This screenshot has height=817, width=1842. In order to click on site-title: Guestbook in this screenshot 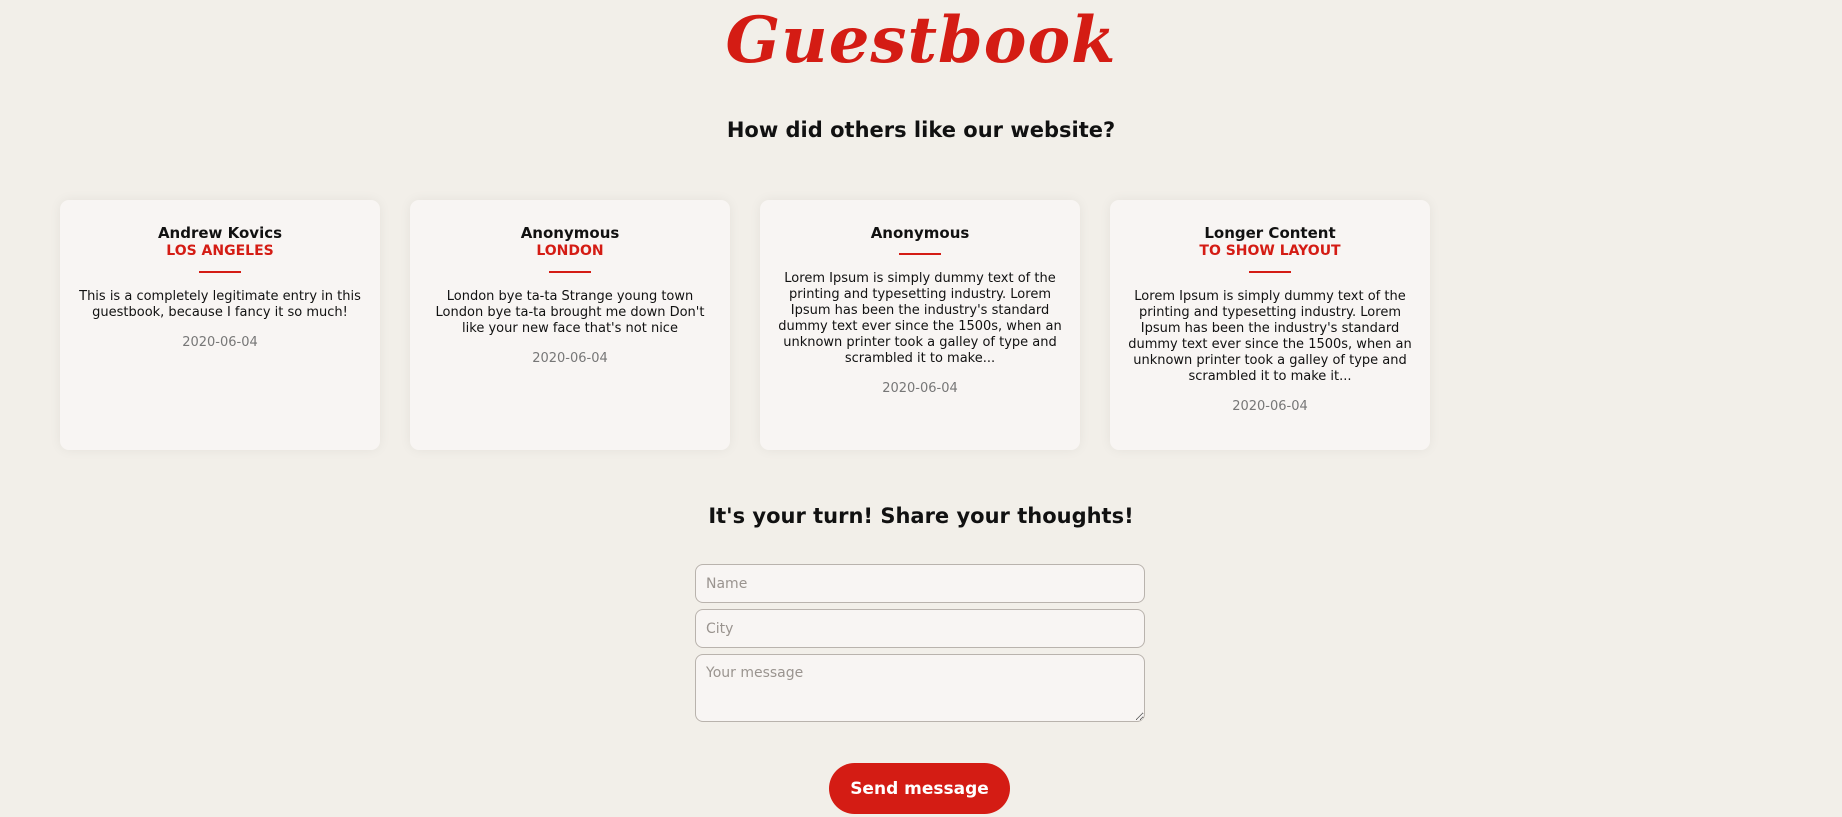, I will do `click(921, 40)`.